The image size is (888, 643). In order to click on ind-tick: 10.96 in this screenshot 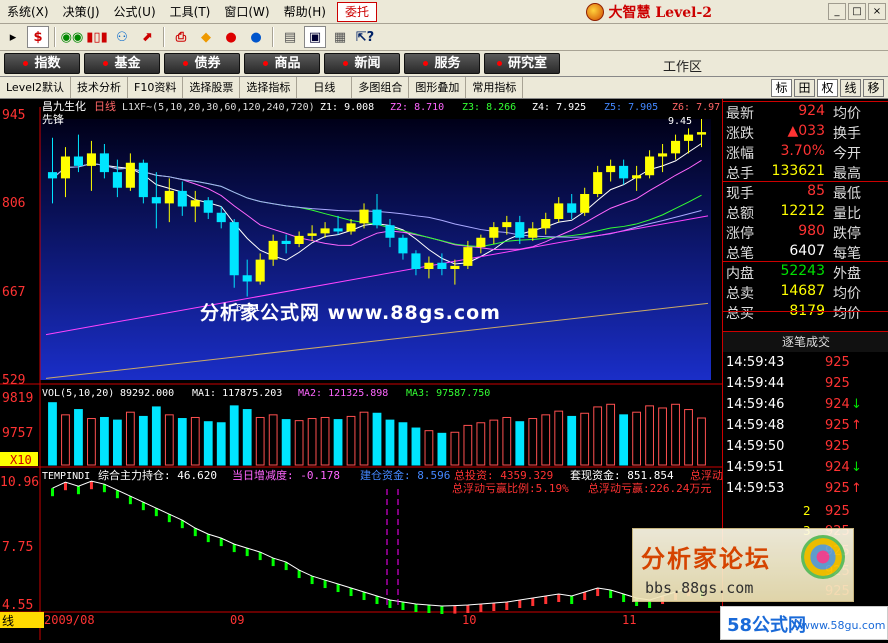, I will do `click(19, 482)`.